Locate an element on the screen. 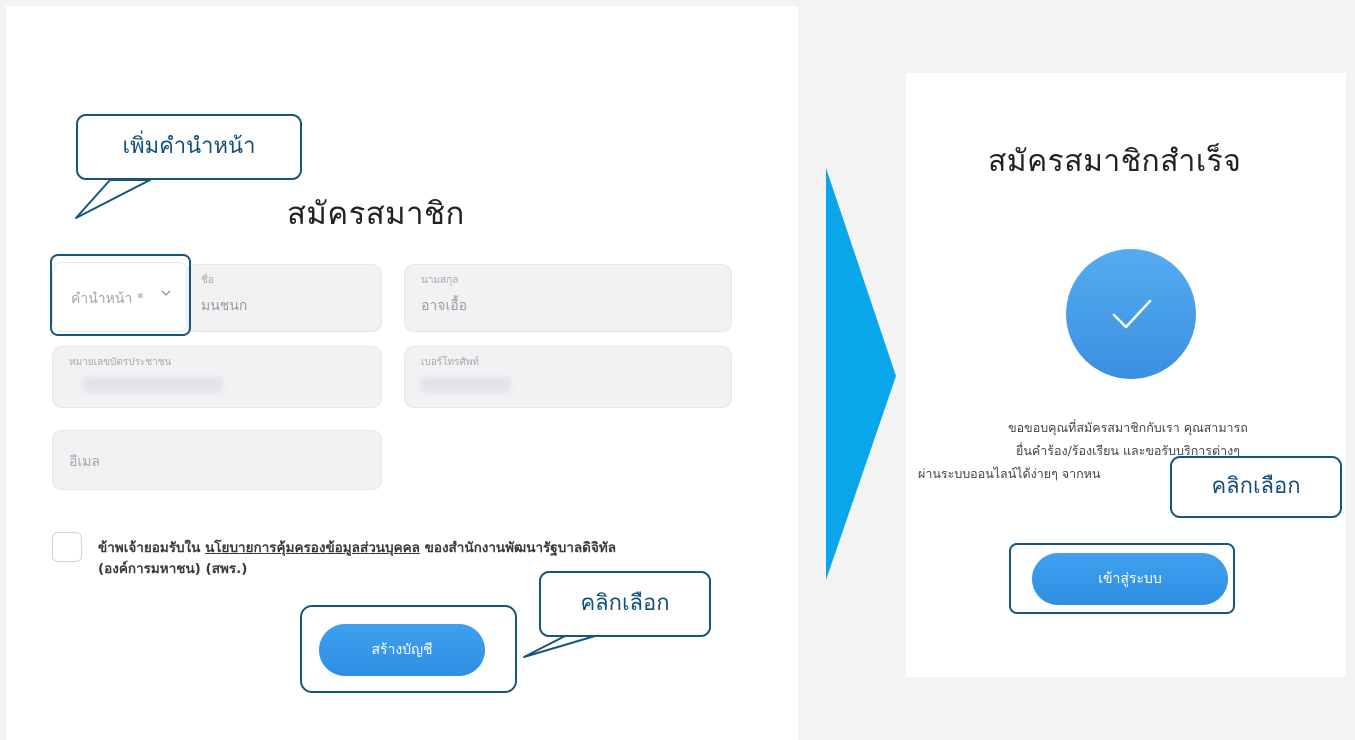 The image size is (1355, 740). success-message-line1: ขอขอบคุณที่สมัครสมาชิกกับเรา คุณสามารถ is located at coordinates (1128, 427).